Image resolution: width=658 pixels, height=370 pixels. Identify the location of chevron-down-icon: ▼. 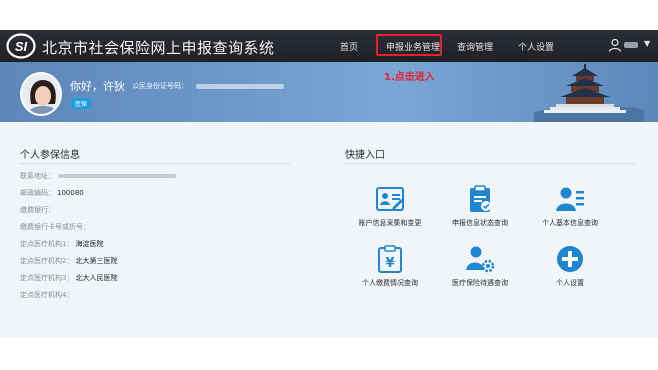
(647, 43).